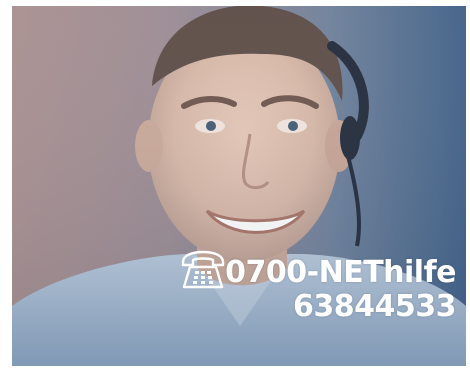 The image size is (470, 374). I want to click on telephone-icon, so click(203, 270).